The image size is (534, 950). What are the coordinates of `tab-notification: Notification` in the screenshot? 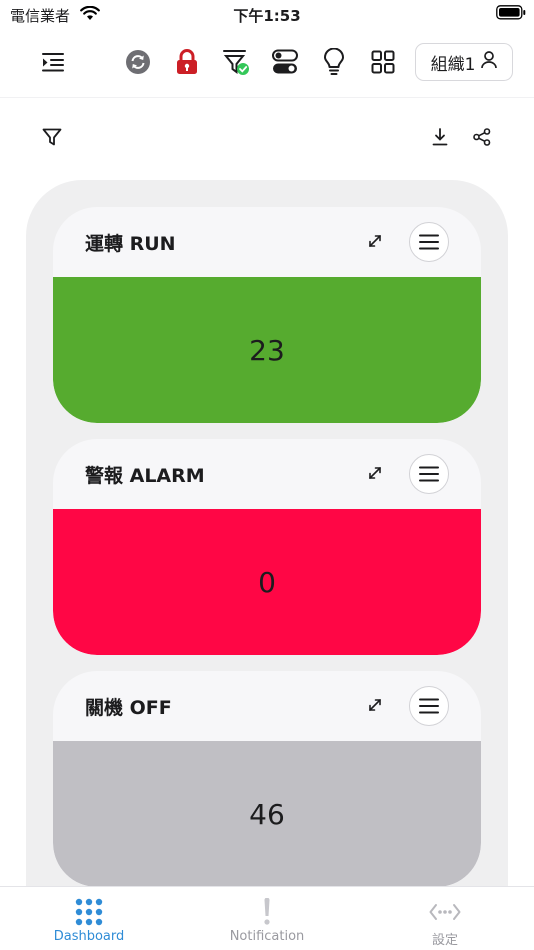 It's located at (267, 918).